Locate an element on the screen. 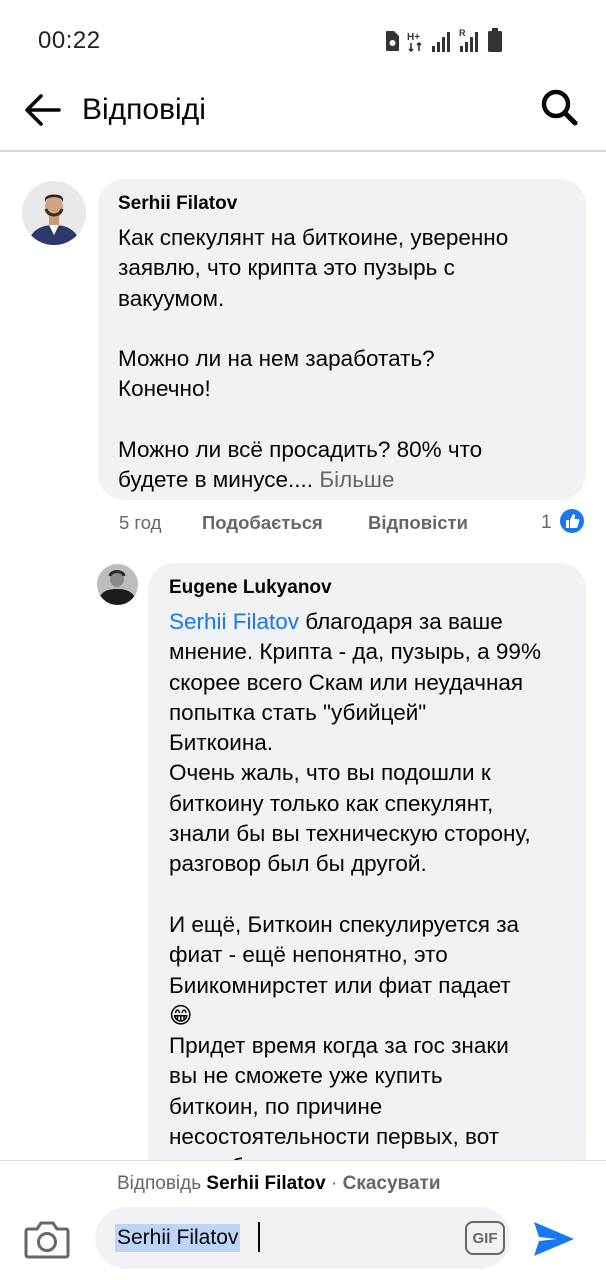 The height and width of the screenshot is (1280, 606). battery-icon is located at coordinates (495, 40).